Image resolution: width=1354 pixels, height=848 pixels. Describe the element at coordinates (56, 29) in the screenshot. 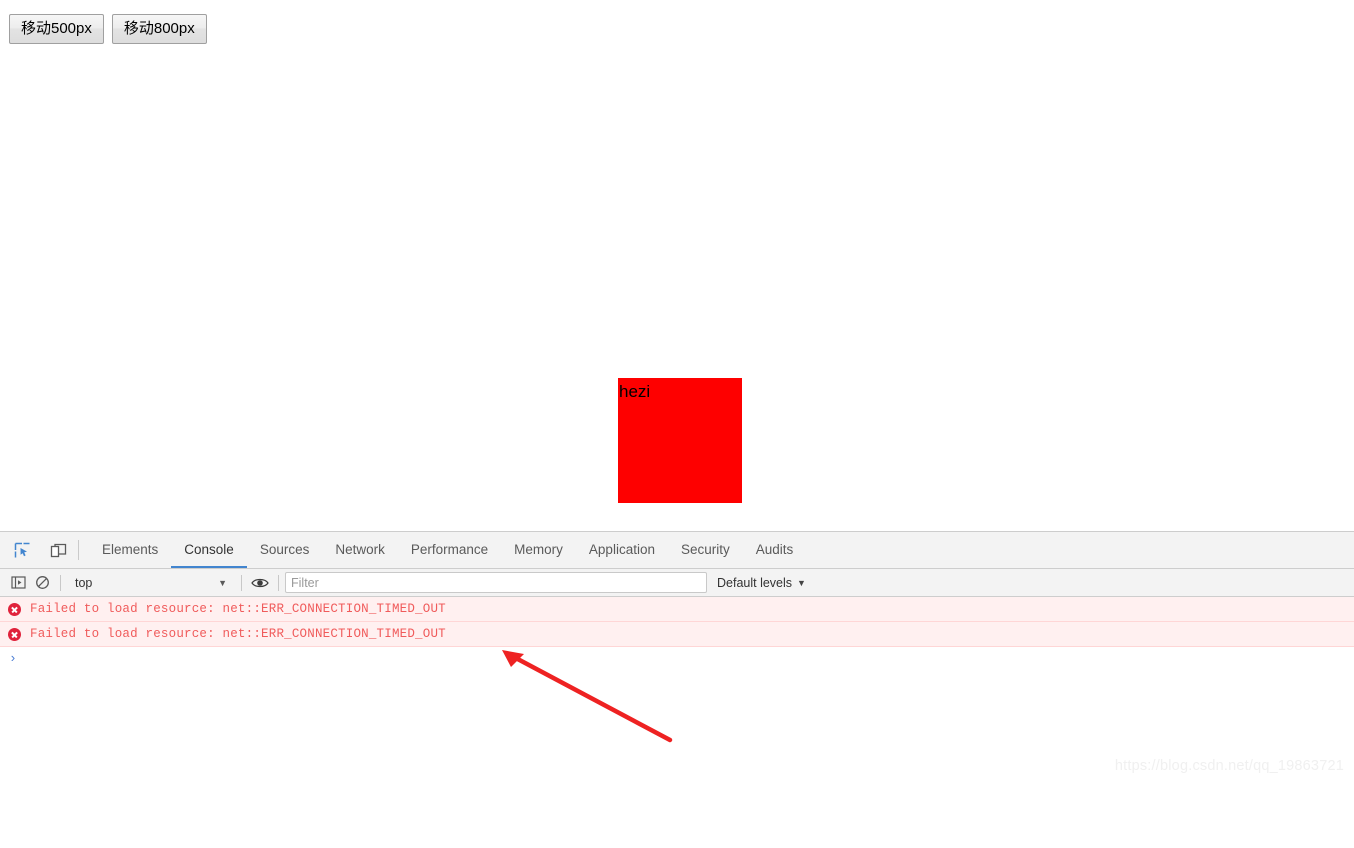

I see `move-500px-button: 移动500px` at that location.